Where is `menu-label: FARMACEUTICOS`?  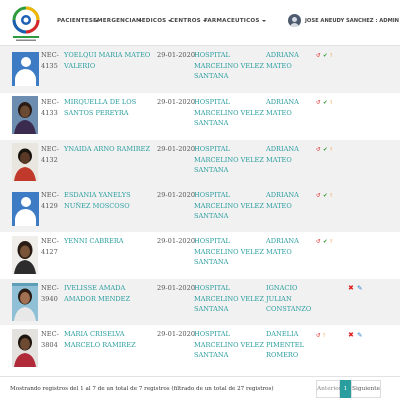
menu-label: FARMACEUTICOS is located at coordinates (232, 21).